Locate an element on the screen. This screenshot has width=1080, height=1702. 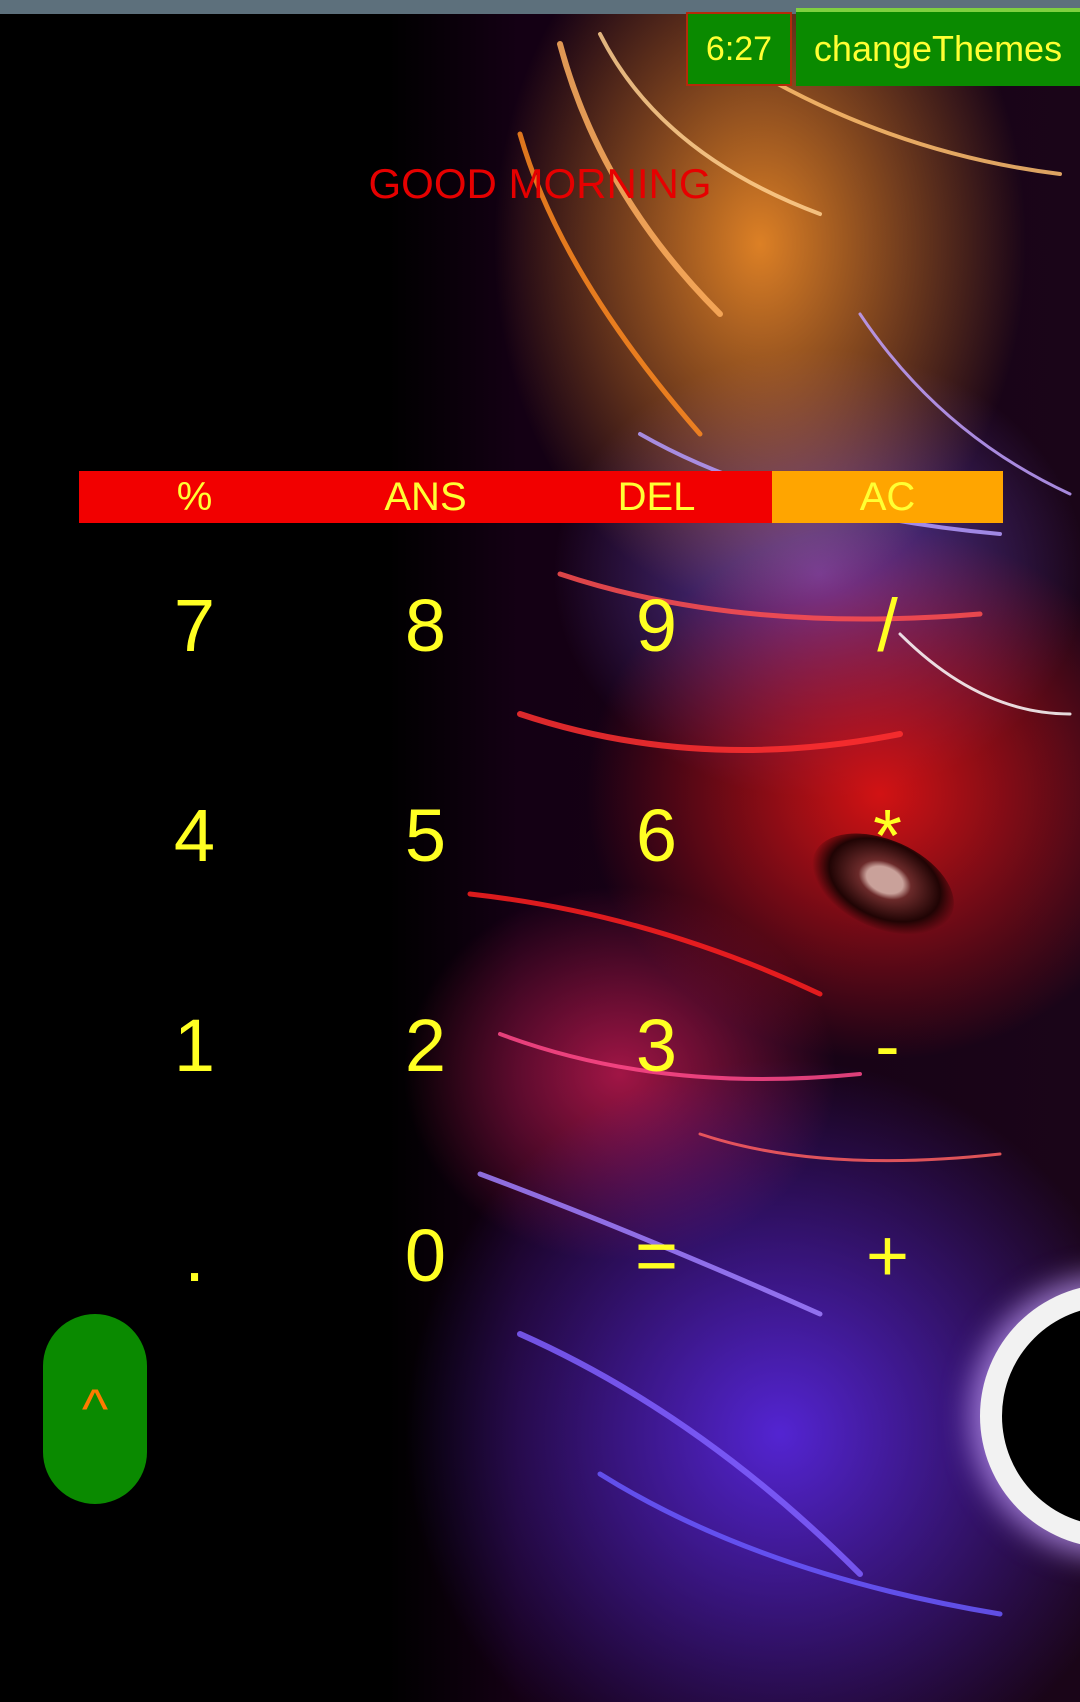
digit-3-key: 3 is located at coordinates (656, 1045).